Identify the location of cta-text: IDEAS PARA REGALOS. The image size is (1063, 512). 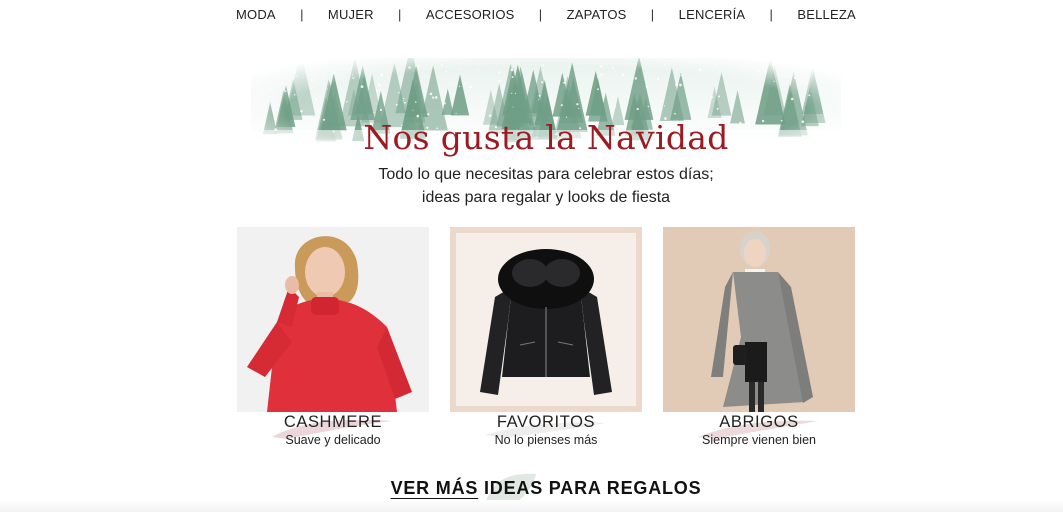
(589, 488).